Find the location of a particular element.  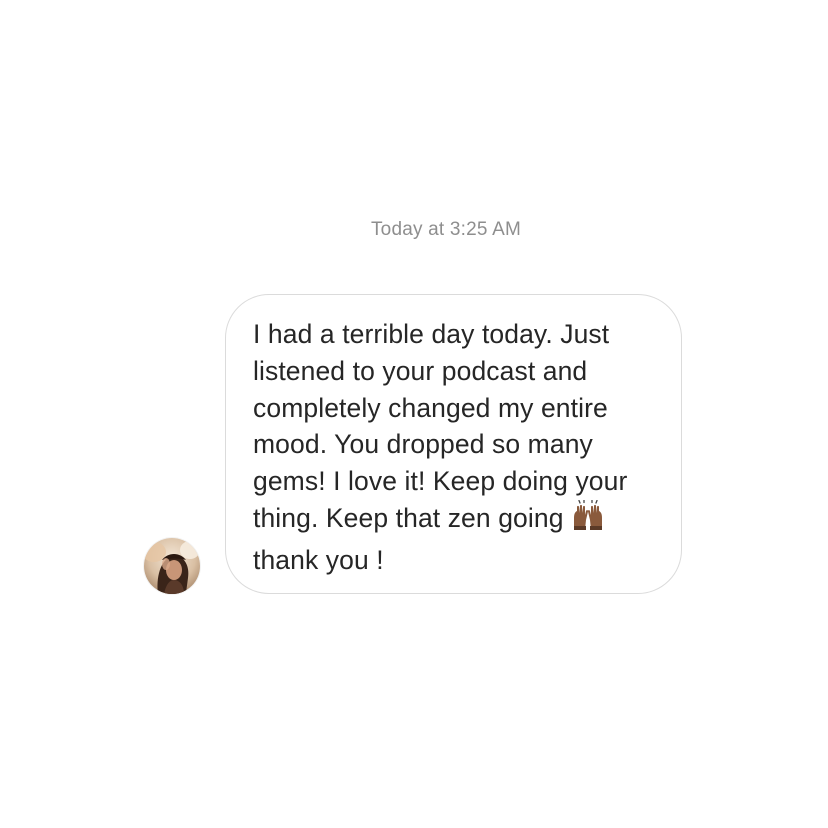

sender-avatar is located at coordinates (172, 566).